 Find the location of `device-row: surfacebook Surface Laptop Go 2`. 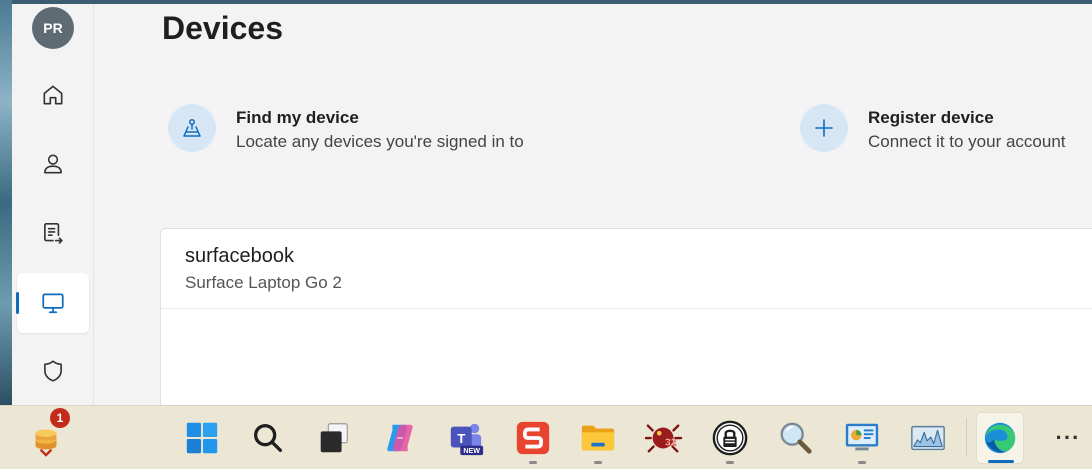

device-row: surfacebook Surface Laptop Go 2 is located at coordinates (626, 269).